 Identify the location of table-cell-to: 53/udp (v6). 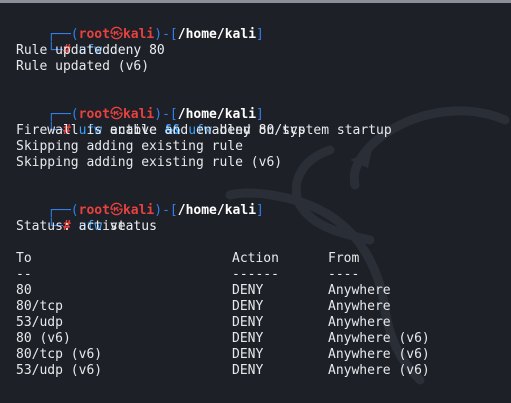
(59, 370).